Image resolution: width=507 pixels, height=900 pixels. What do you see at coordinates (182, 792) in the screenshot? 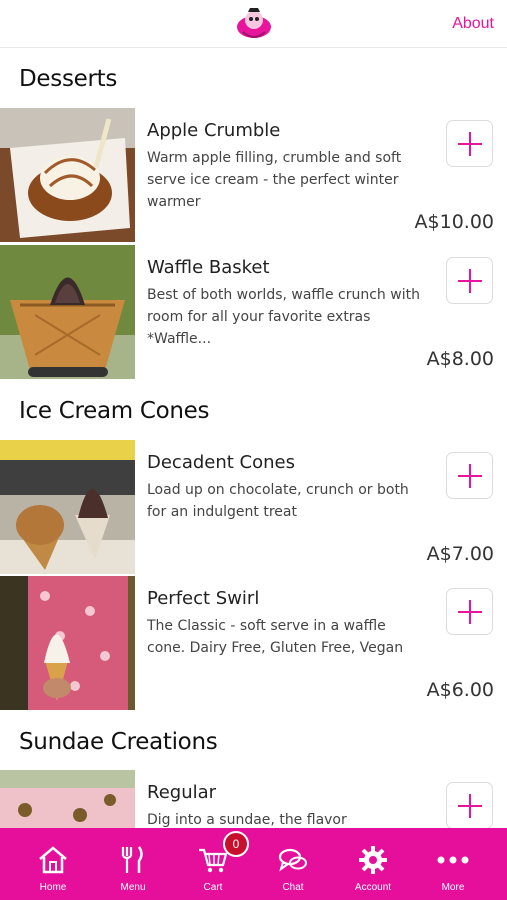
I see `item-name: Regular` at bounding box center [182, 792].